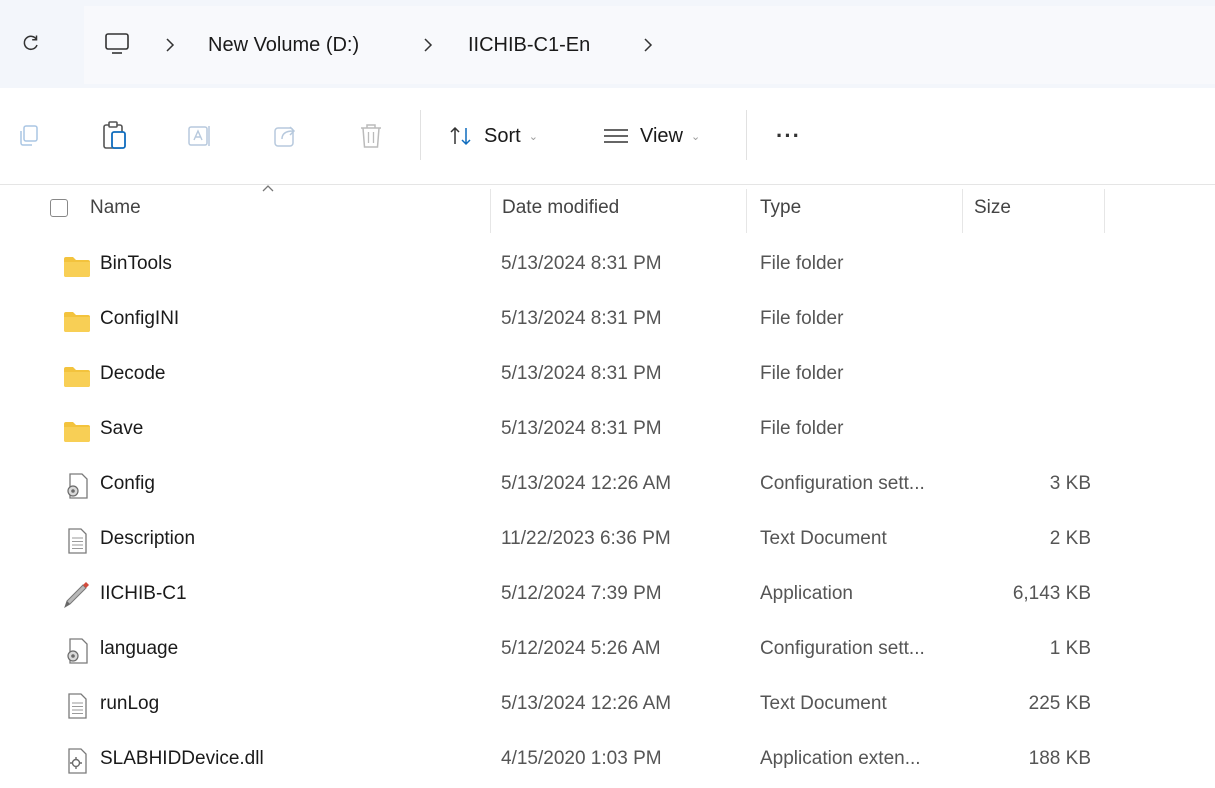 This screenshot has height=788, width=1215. I want to click on delete-button, so click(371, 136).